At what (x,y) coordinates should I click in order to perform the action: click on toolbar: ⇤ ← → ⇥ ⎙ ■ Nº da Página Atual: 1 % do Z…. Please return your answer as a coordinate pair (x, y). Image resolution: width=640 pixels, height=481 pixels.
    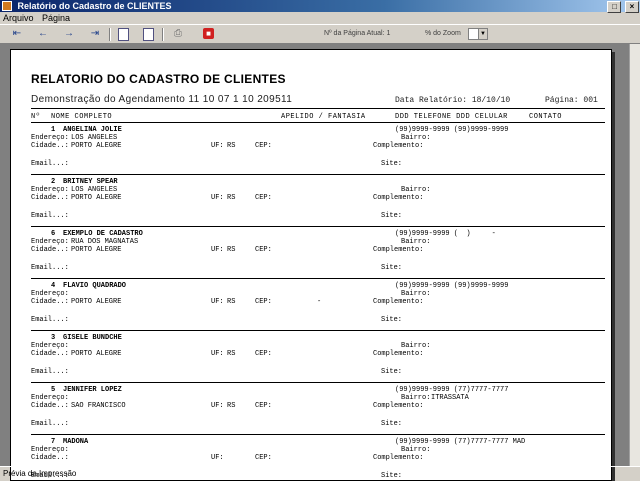
    Looking at the image, I should click on (320, 34).